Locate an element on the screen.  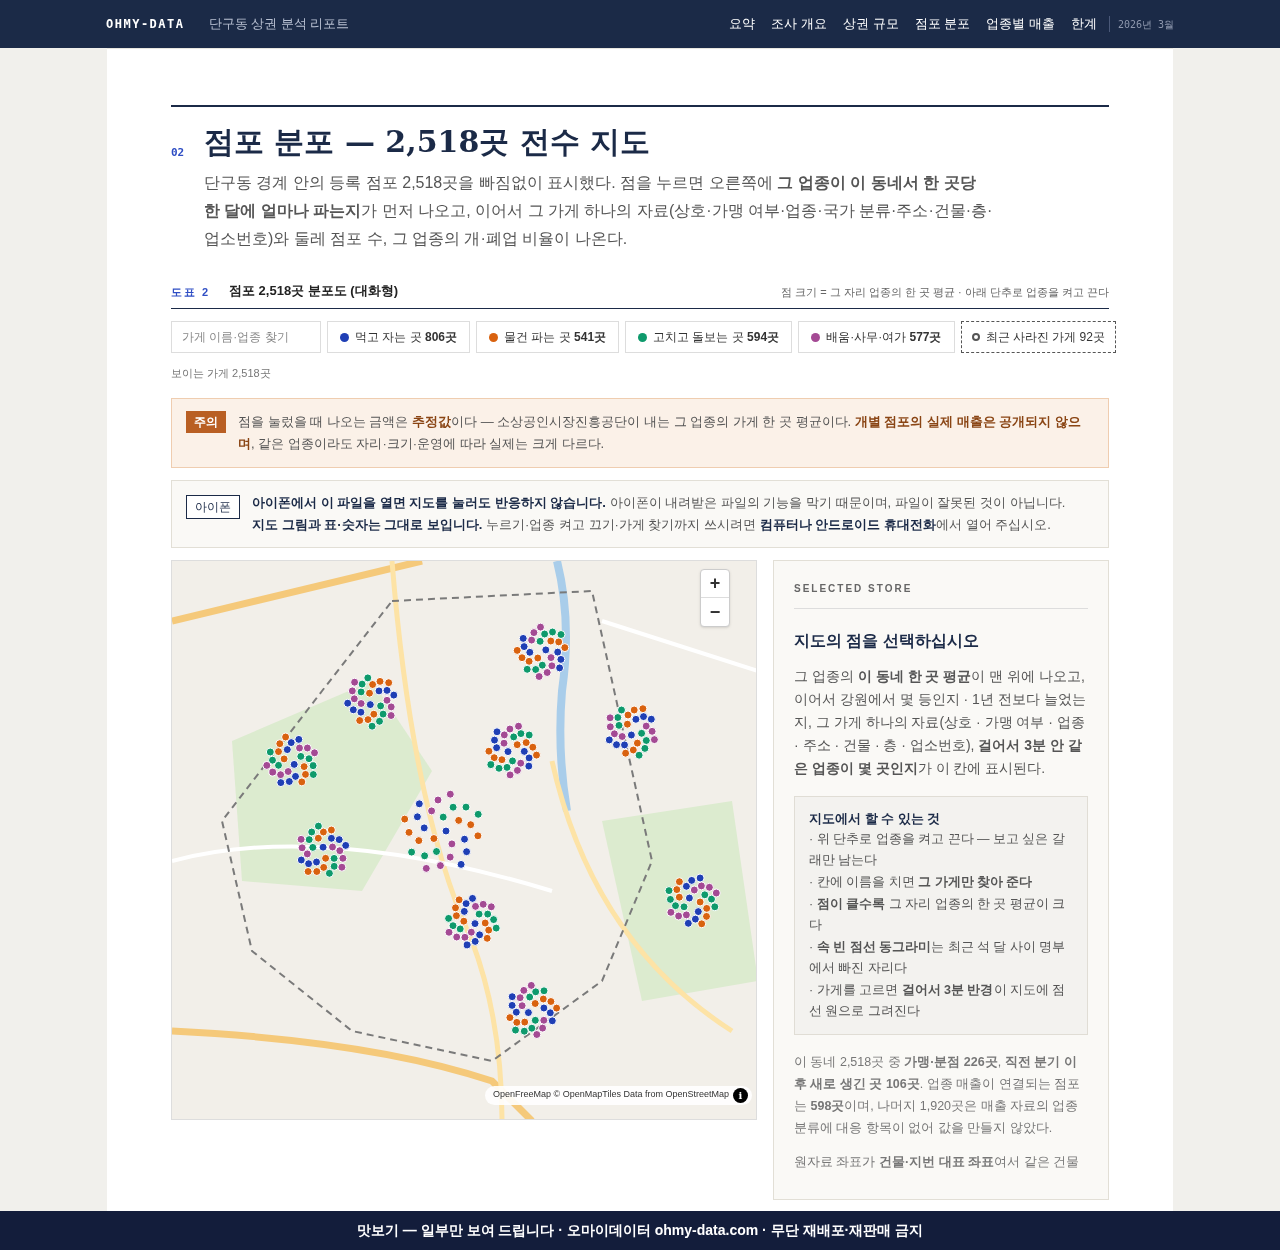
help-item: · 점이 클수록 그 자리 업종의 한 곳 평균이 크다 is located at coordinates (938, 915).